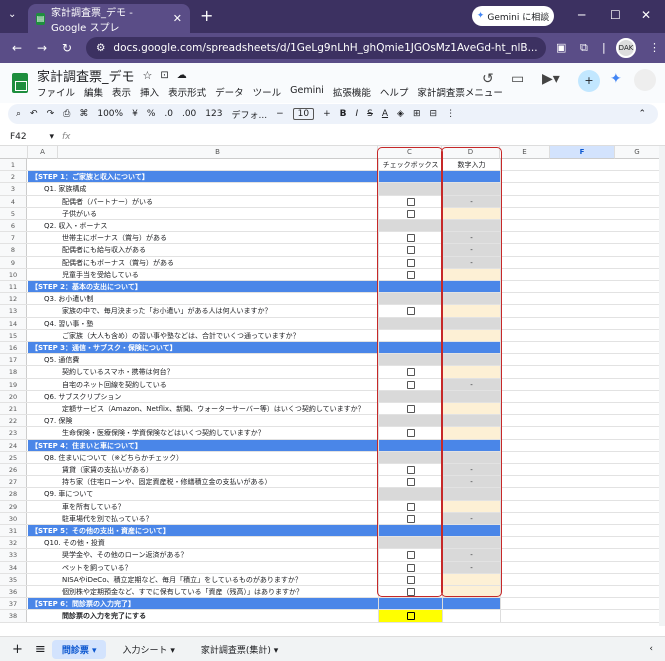  Describe the element at coordinates (13, 506) in the screenshot. I see `row-number: 29` at that location.